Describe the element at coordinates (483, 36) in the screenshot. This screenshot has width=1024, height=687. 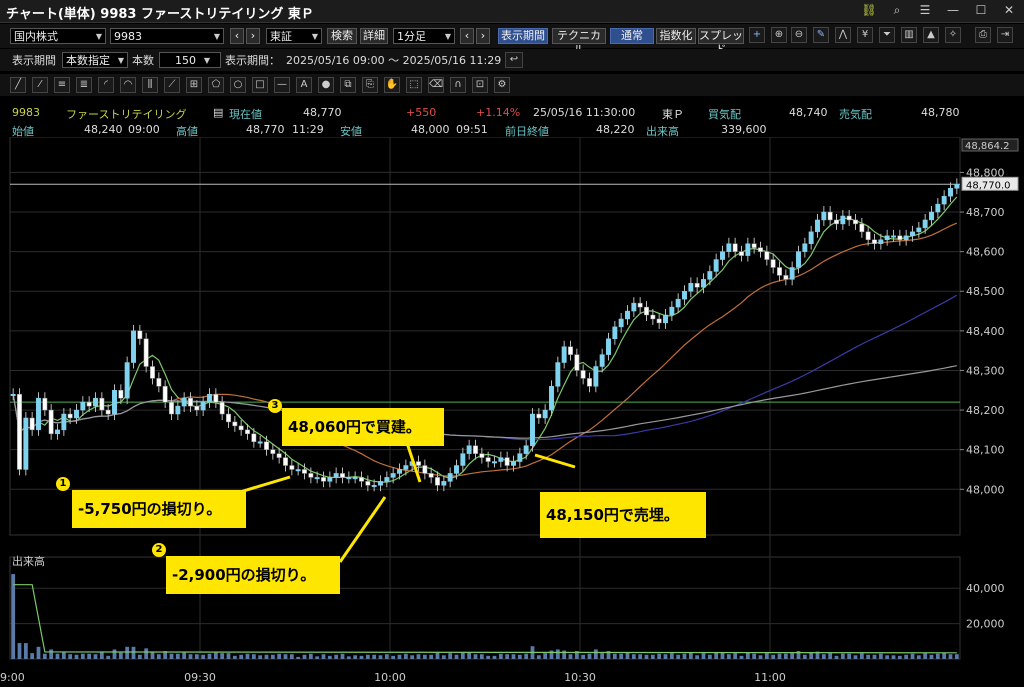
I see `next-interval-button: ›` at that location.